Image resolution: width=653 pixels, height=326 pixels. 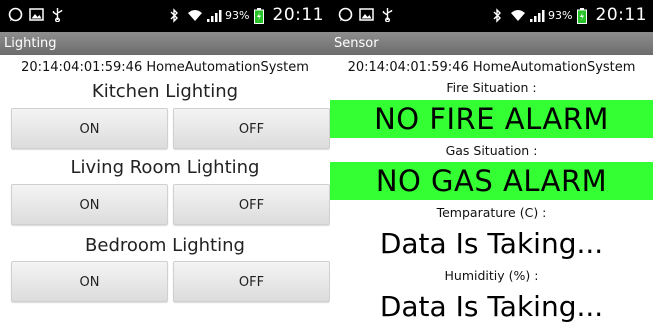 I want to click on fire-situation-label: Fire Situation :, so click(x=491, y=87).